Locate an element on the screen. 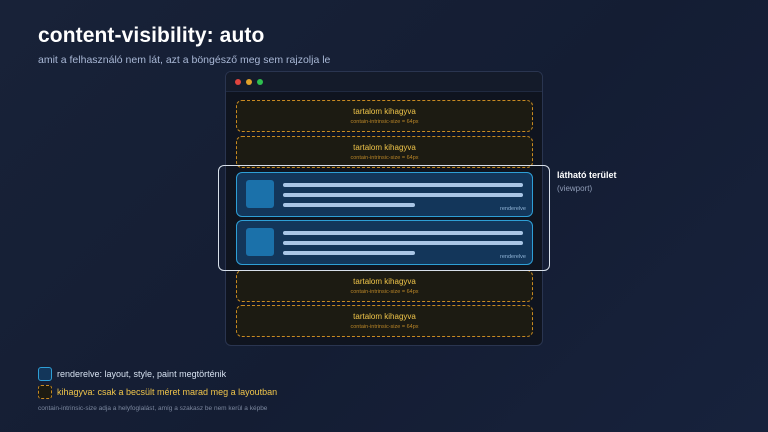 The image size is (768, 432). legend-skipped-swatch is located at coordinates (45, 392).